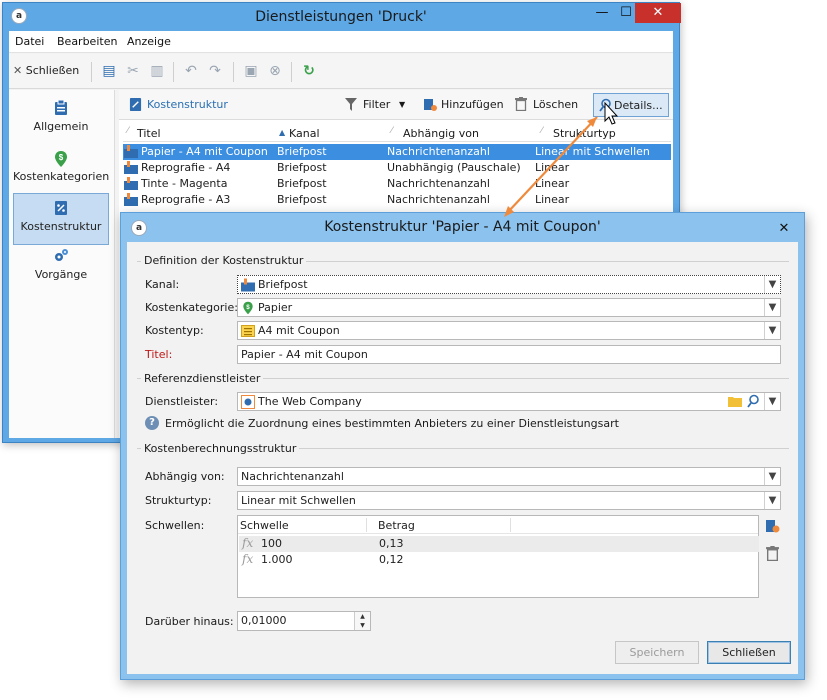  Describe the element at coordinates (175, 525) in the screenshot. I see `thresholds-label: Schwellen:` at that location.